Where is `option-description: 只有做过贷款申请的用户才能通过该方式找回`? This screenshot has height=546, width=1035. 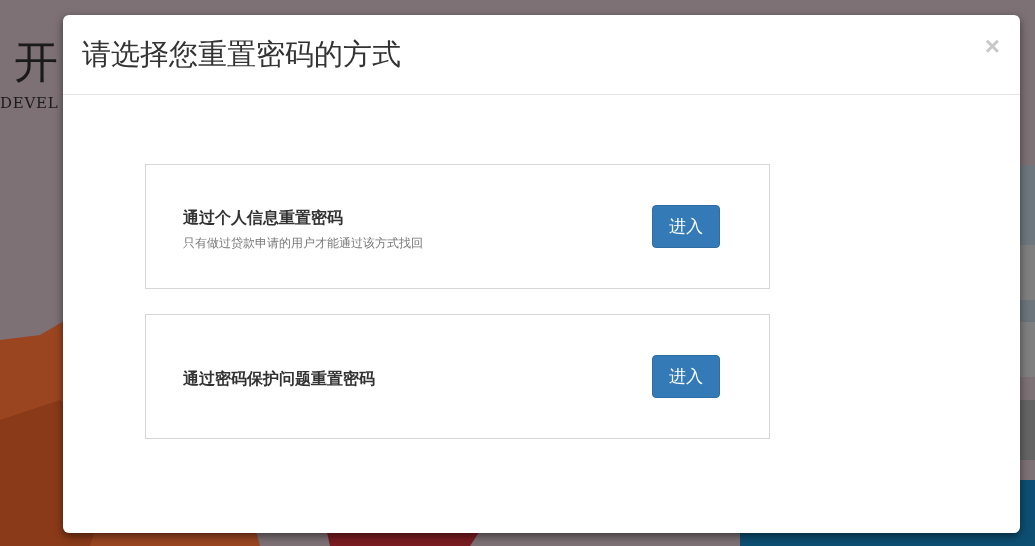 option-description: 只有做过贷款申请的用户才能通过该方式找回 is located at coordinates (303, 243).